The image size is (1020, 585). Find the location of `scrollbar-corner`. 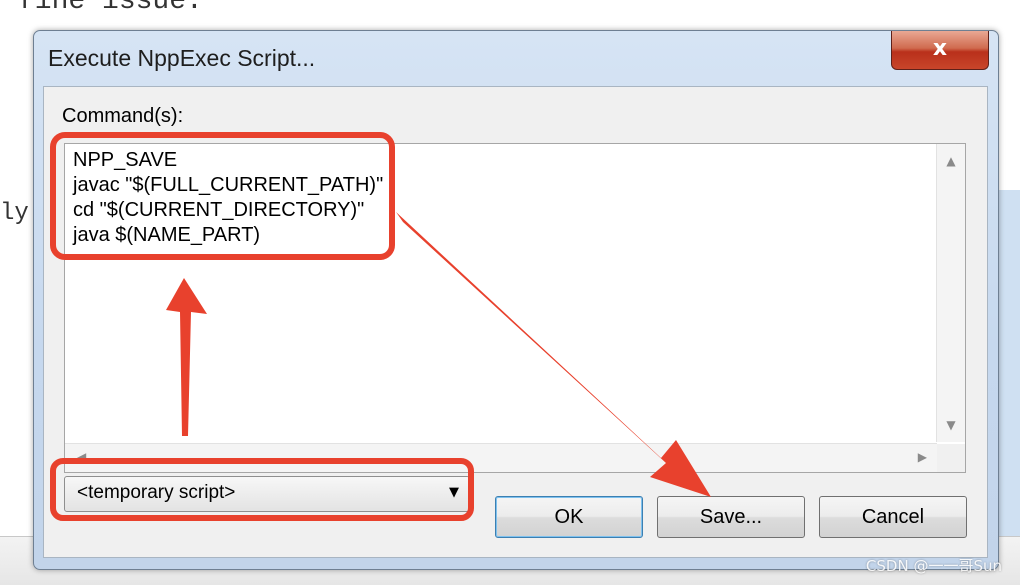

scrollbar-corner is located at coordinates (951, 458).